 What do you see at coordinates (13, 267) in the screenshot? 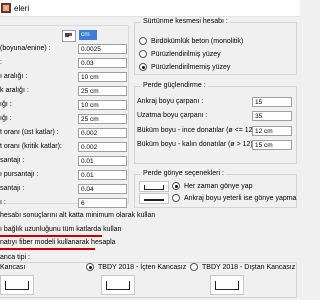
I see `hook-type-option-label: Kancası` at bounding box center [13, 267].